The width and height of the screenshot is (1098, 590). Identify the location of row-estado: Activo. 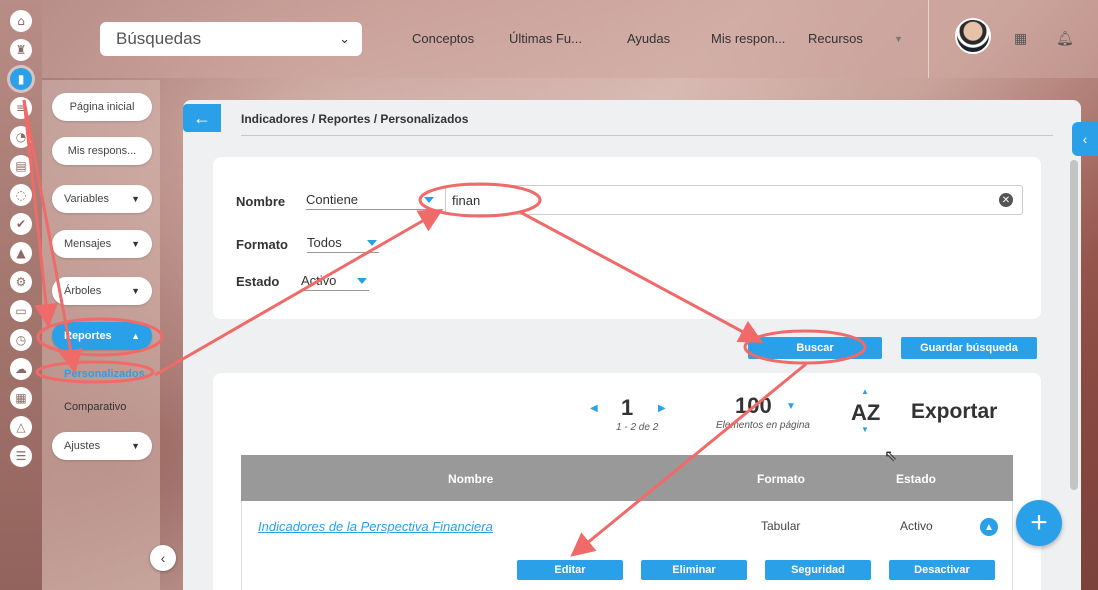
(916, 526).